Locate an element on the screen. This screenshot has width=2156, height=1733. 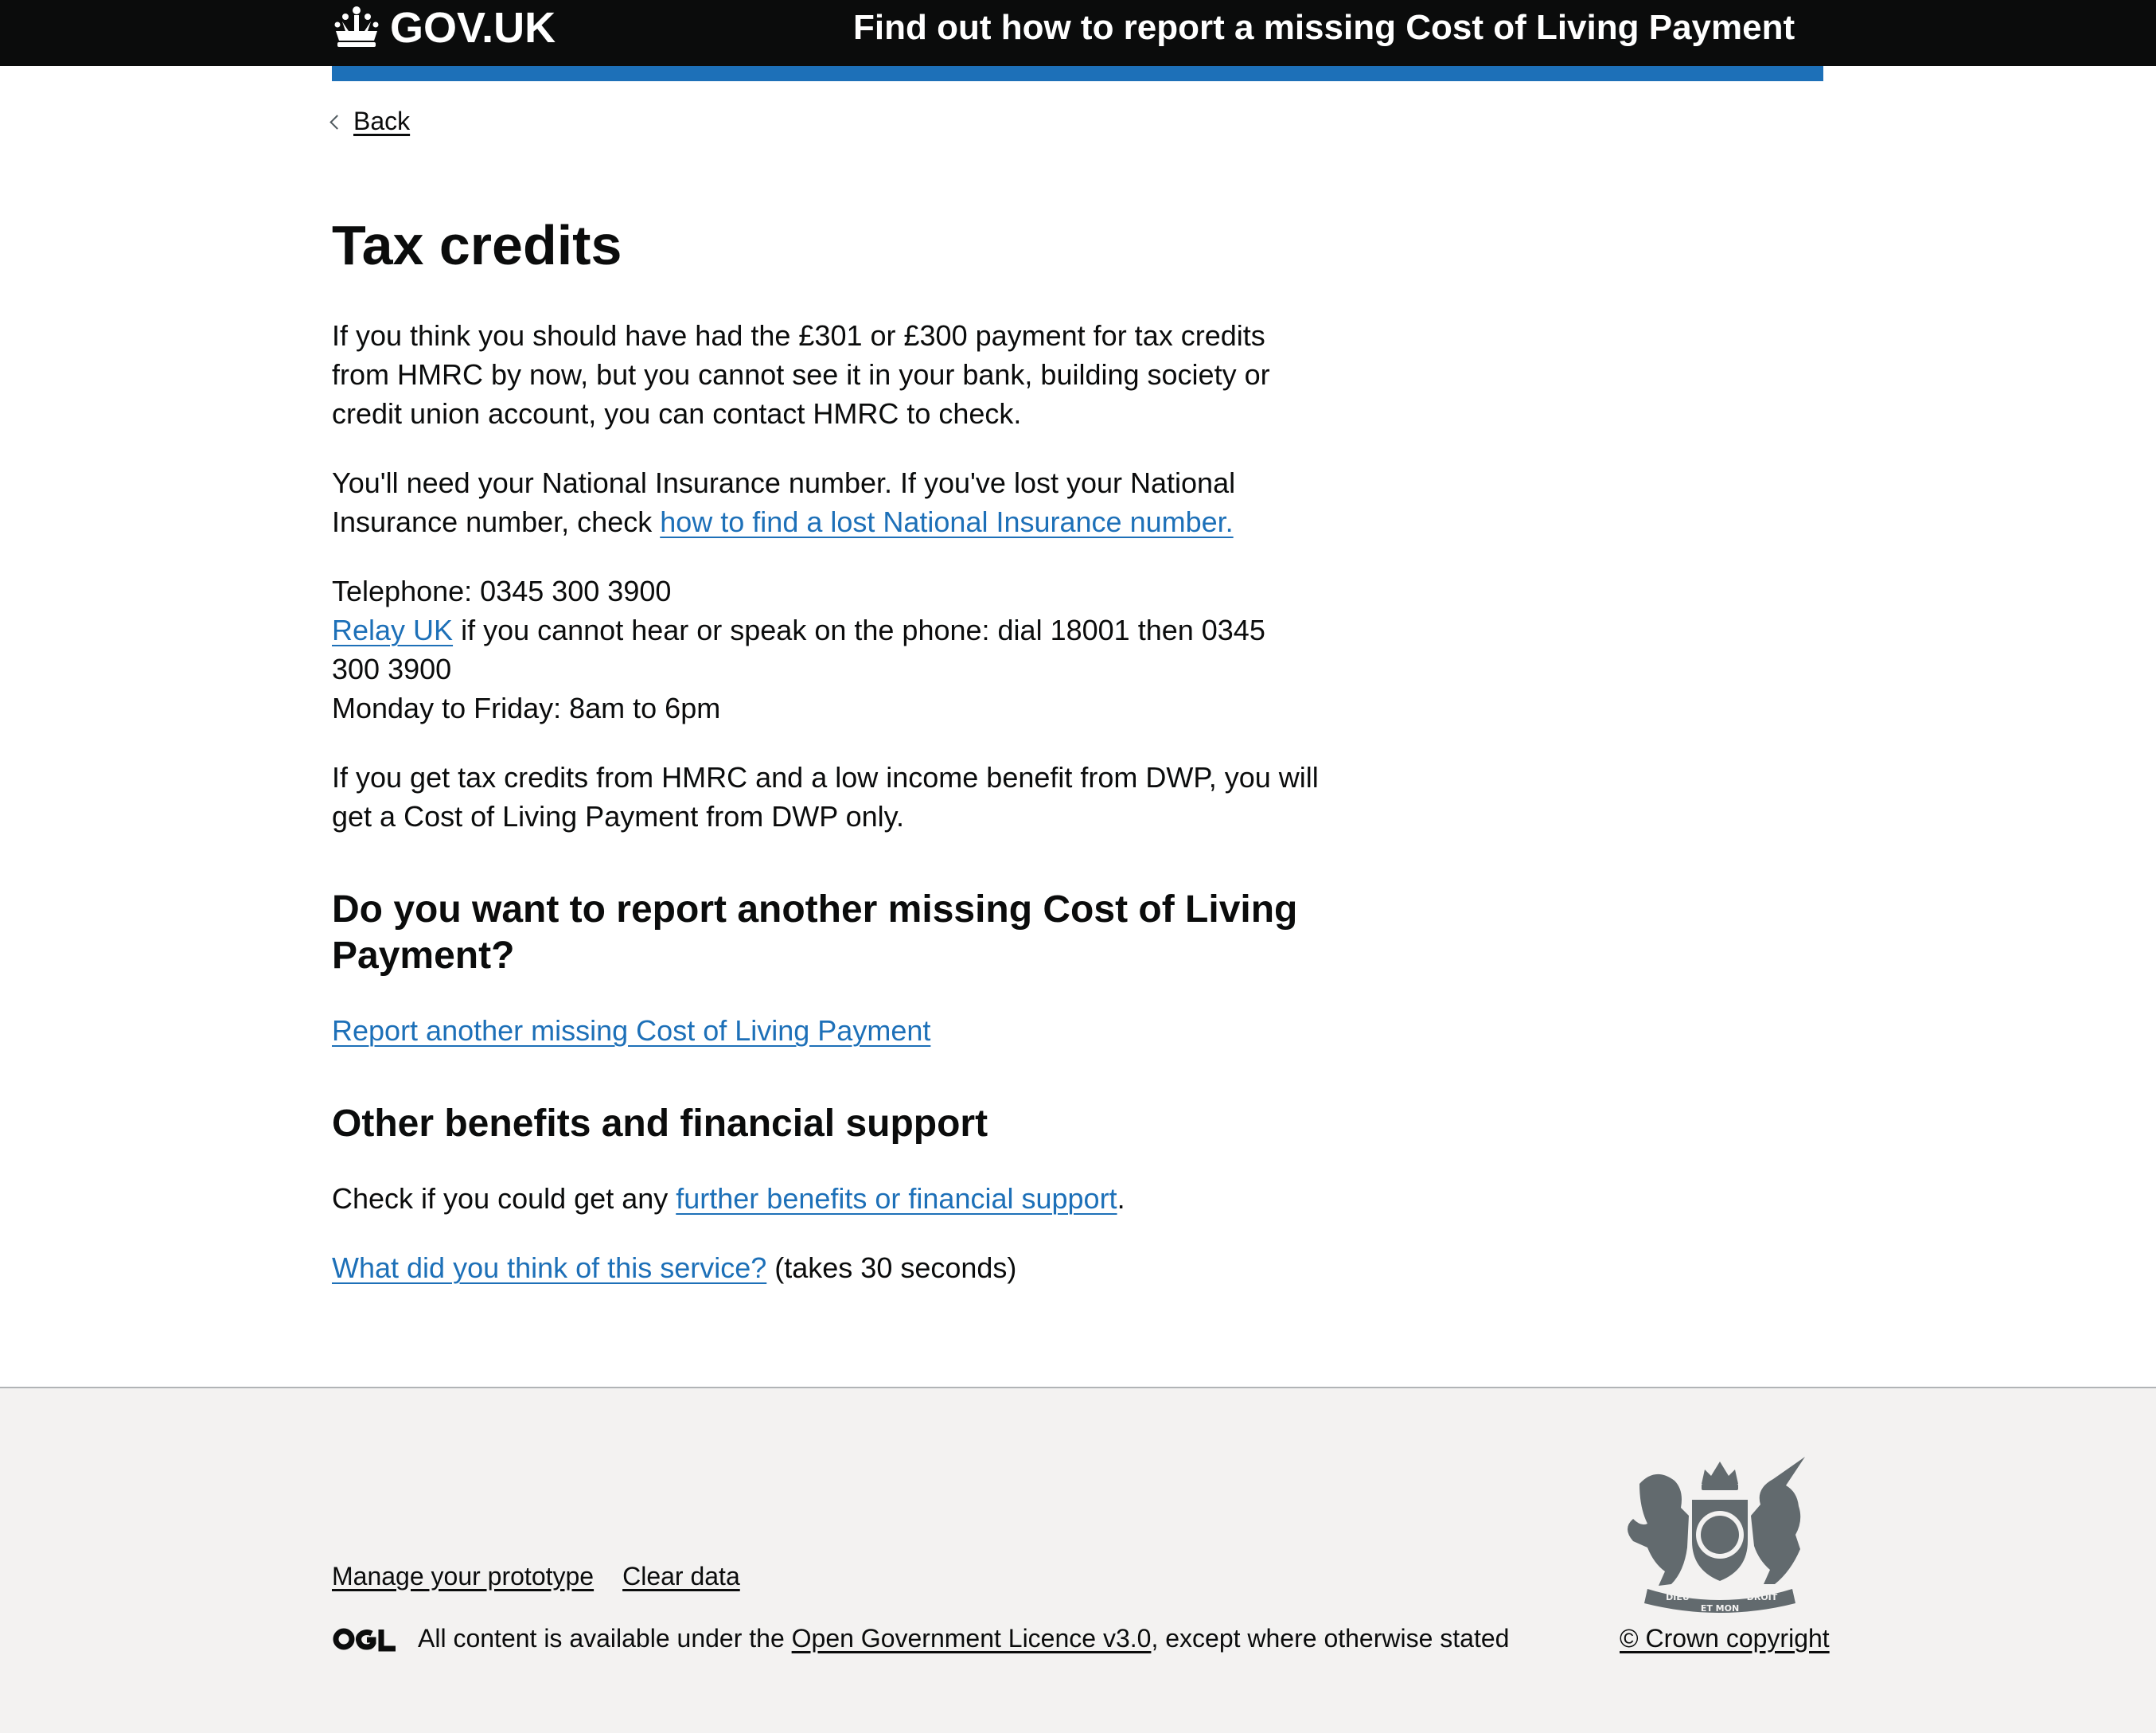
govuk-home-link: GOV.UK is located at coordinates (443, 28).